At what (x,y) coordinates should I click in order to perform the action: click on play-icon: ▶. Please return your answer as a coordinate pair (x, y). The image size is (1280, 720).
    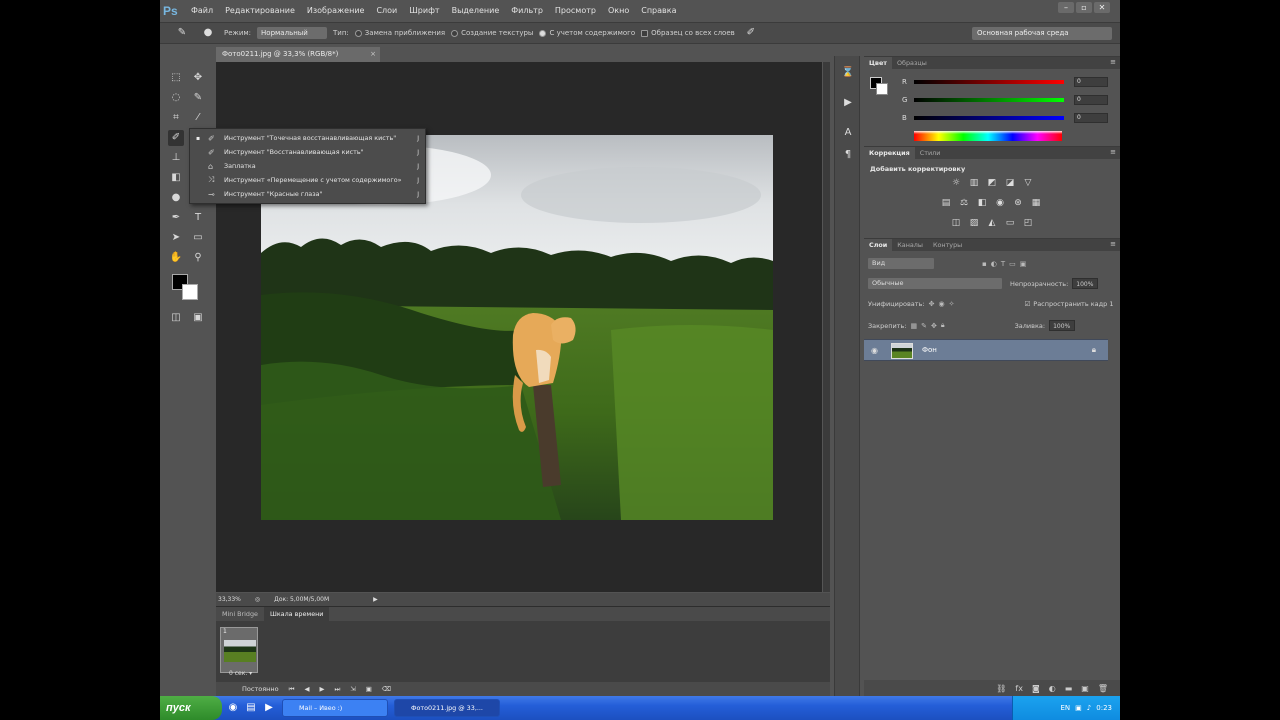
    Looking at the image, I should click on (321, 689).